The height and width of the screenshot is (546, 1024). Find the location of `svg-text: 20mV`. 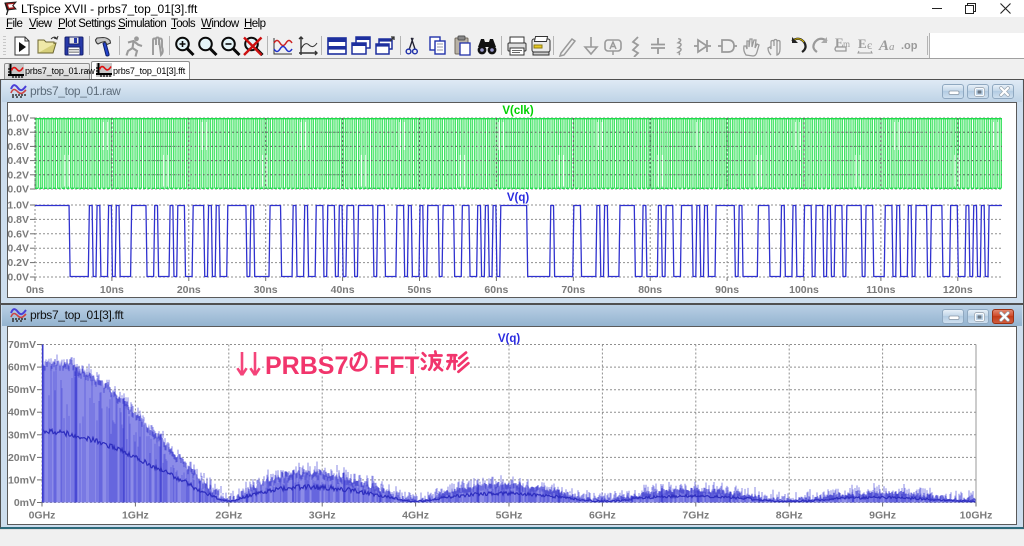

svg-text: 20mV is located at coordinates (22, 458).